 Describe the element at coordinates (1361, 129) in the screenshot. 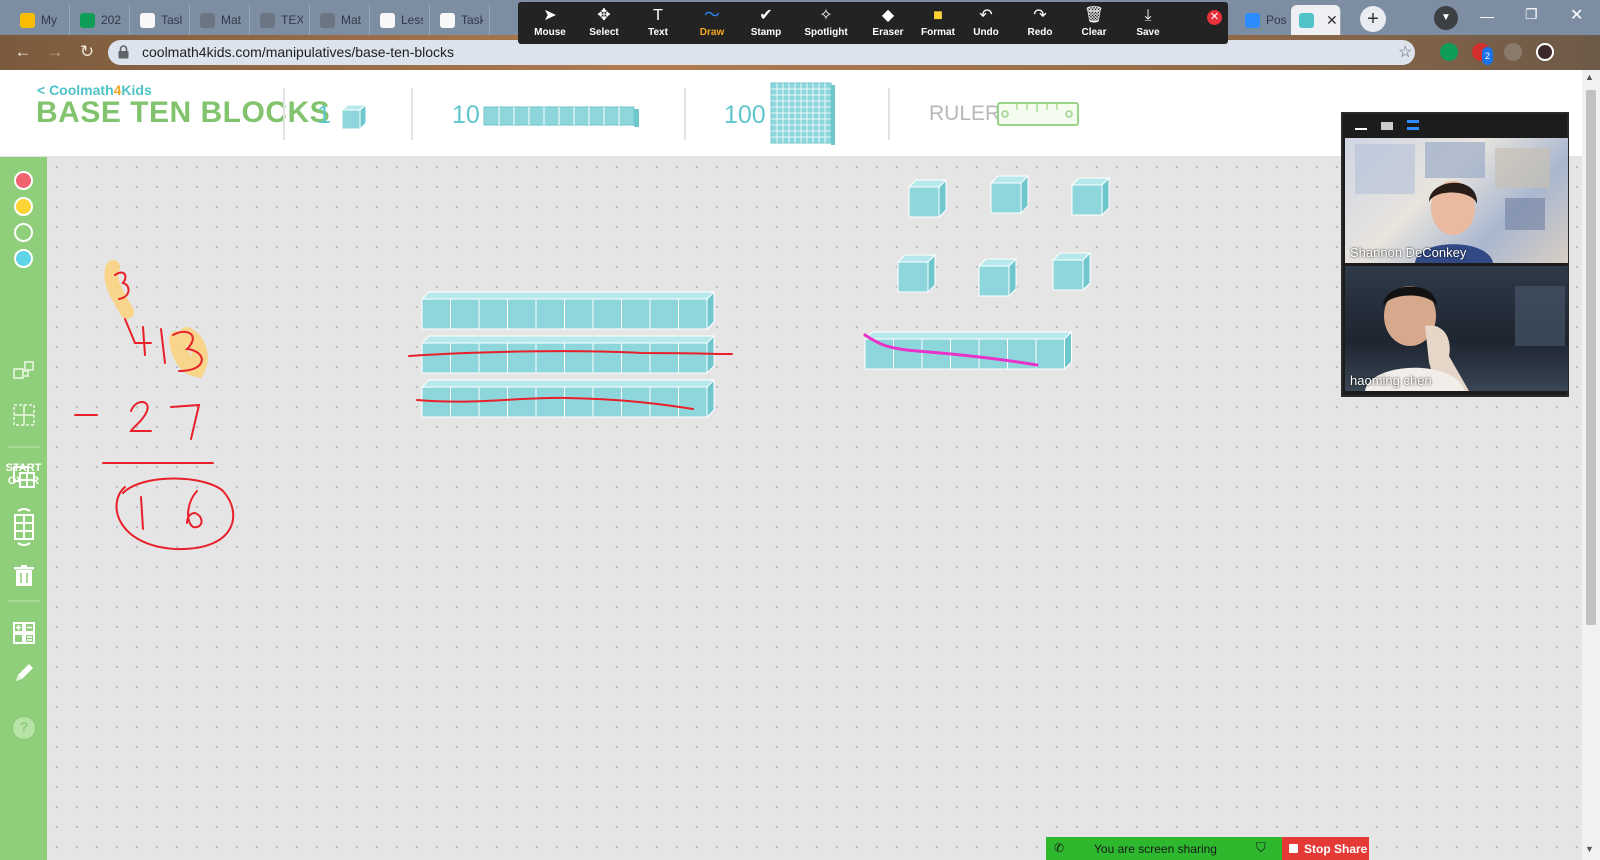

I see `minimize-video-icon` at that location.